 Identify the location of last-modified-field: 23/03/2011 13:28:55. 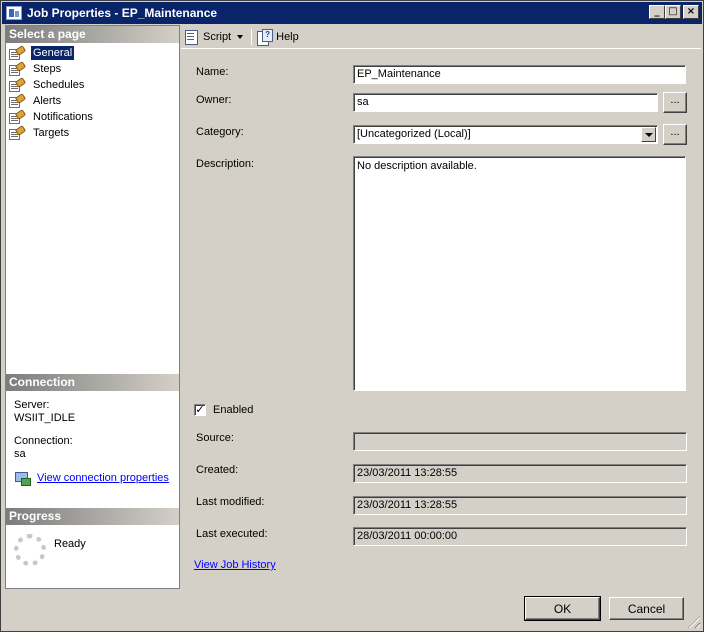
(520, 505).